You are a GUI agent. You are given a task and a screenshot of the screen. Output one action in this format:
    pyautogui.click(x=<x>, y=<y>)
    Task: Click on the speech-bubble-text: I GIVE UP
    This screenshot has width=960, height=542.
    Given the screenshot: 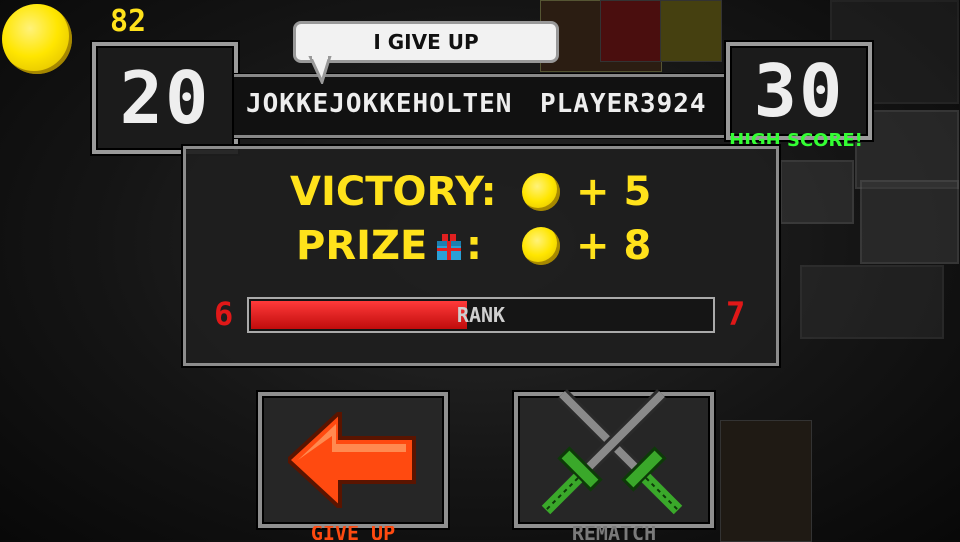 What is the action you would take?
    pyautogui.click(x=426, y=42)
    